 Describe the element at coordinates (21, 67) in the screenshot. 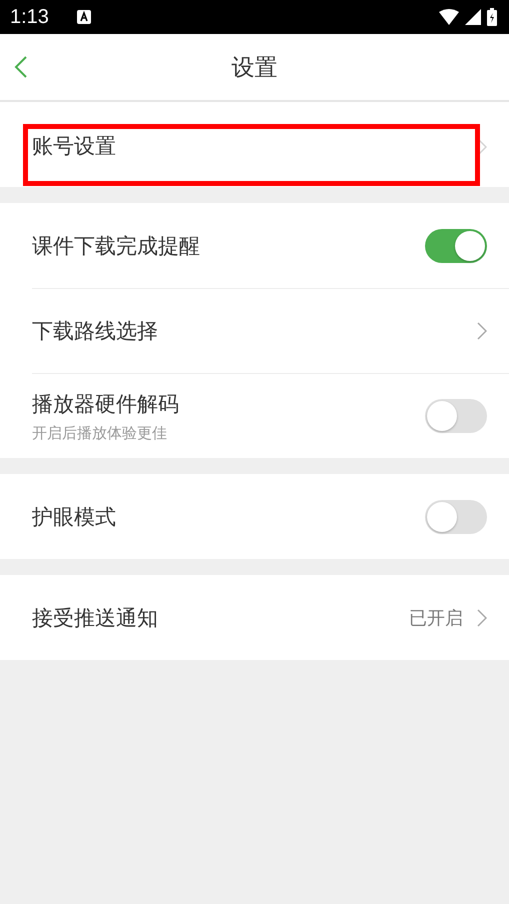

I see `back-icon` at that location.